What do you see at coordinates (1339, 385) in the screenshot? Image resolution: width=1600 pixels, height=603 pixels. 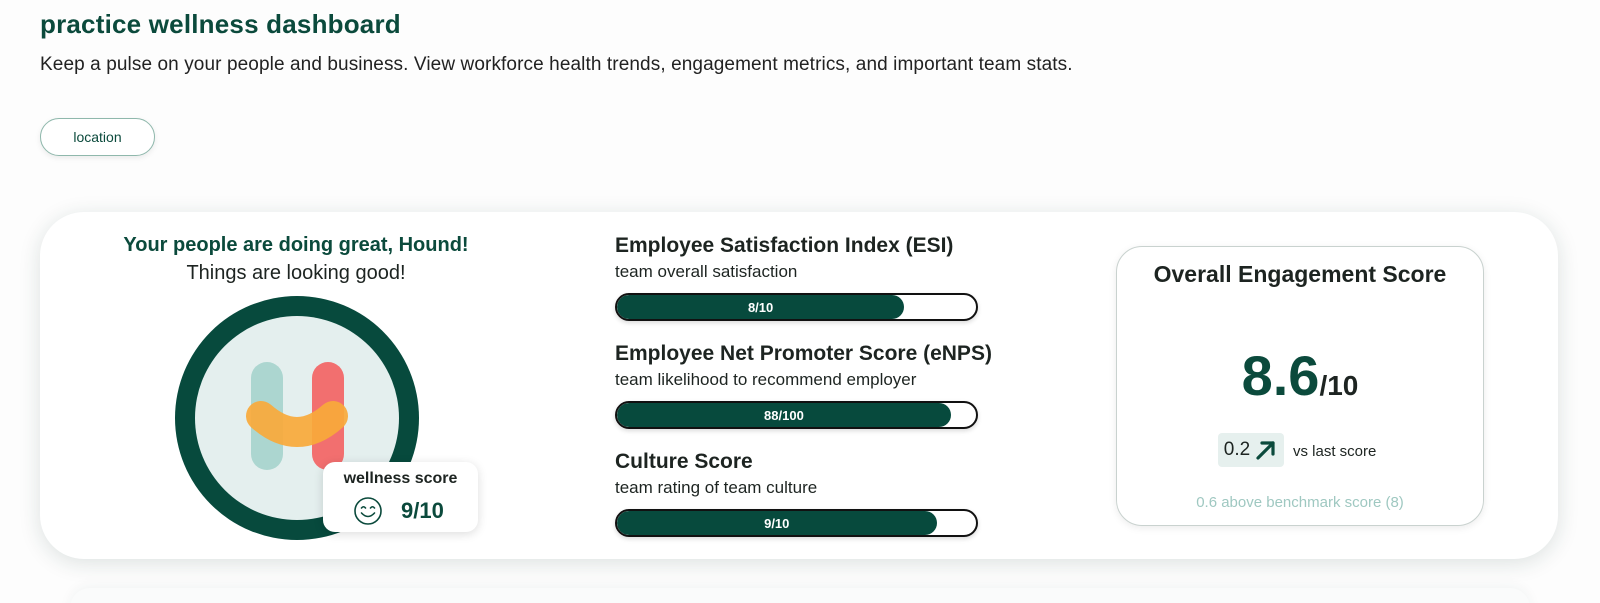 I see `engagement-score-max: /10` at bounding box center [1339, 385].